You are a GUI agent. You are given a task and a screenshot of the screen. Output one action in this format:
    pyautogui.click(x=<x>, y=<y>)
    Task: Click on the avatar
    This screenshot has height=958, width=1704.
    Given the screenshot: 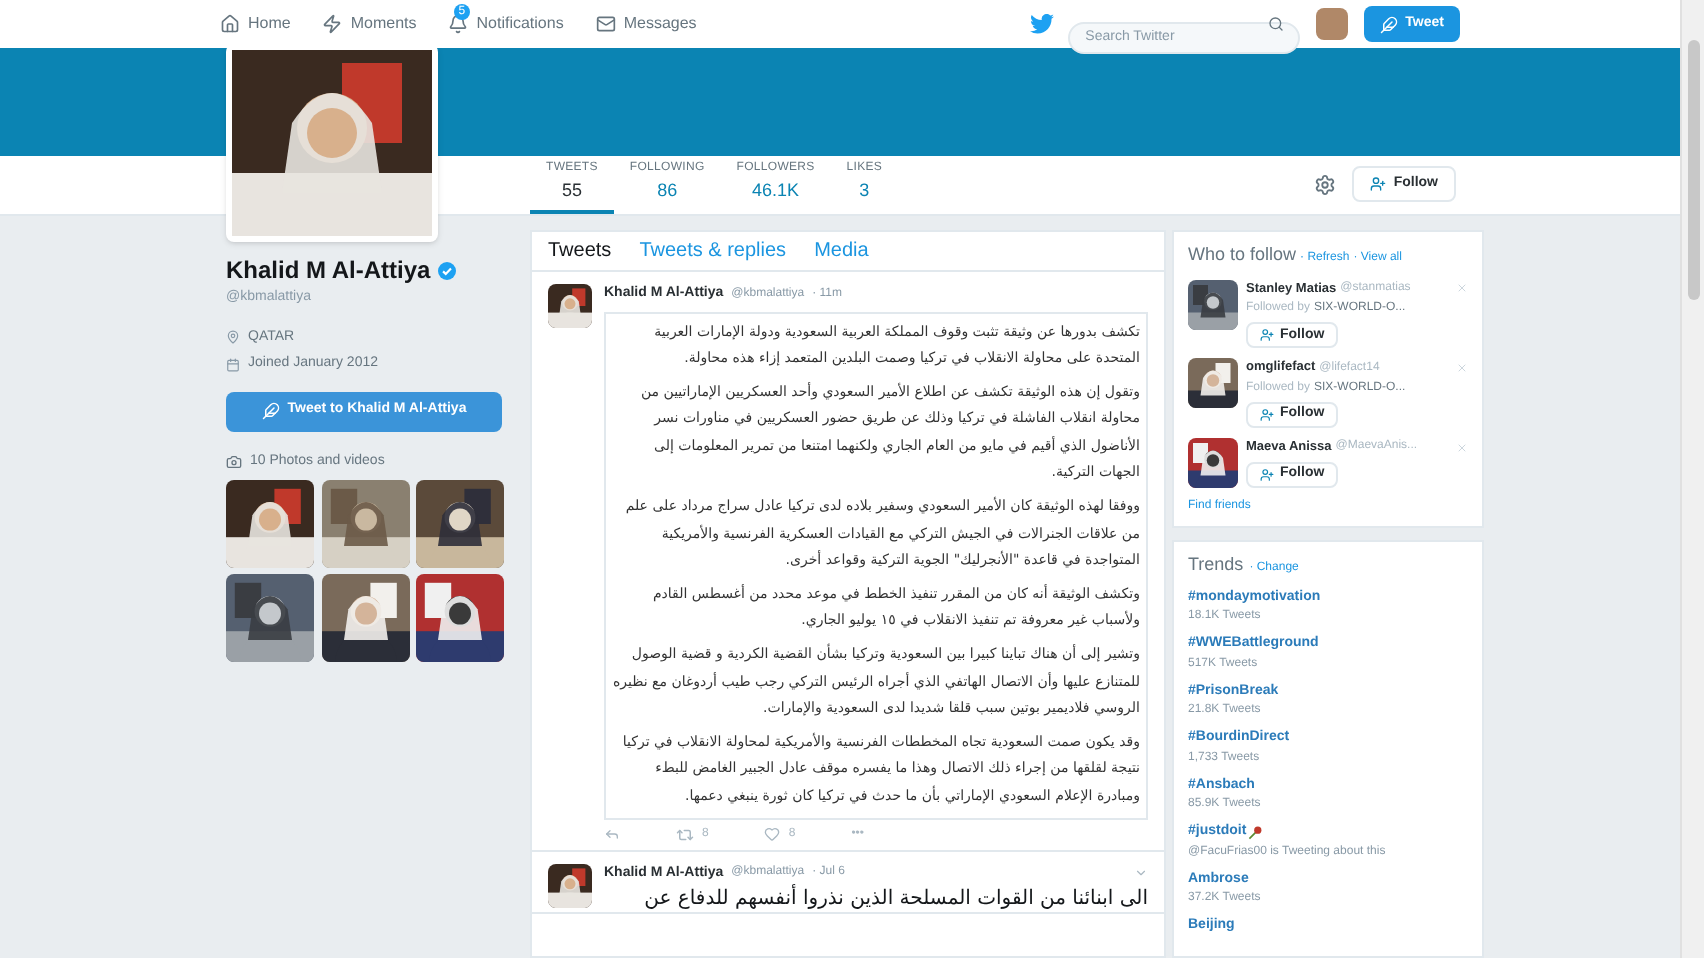 What is the action you would take?
    pyautogui.click(x=1331, y=24)
    